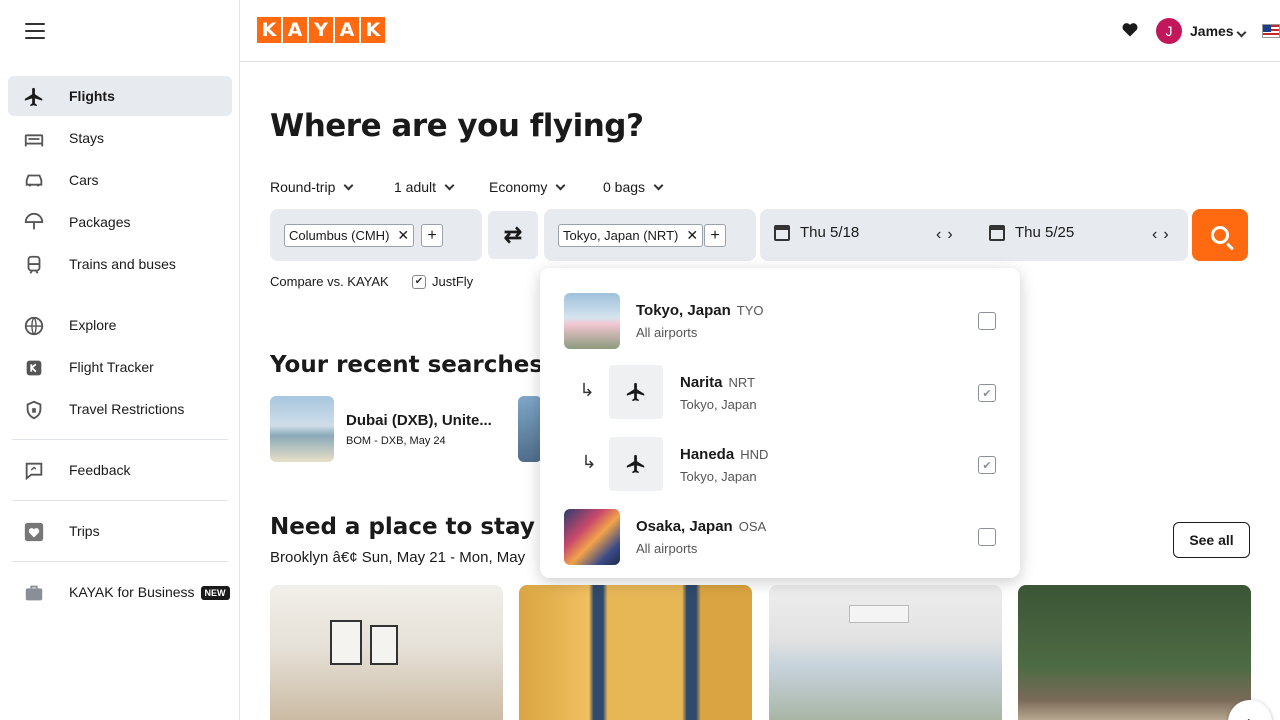 Image resolution: width=1280 pixels, height=720 pixels. What do you see at coordinates (312, 187) in the screenshot?
I see `trip-type-dropdown: Round-trip` at bounding box center [312, 187].